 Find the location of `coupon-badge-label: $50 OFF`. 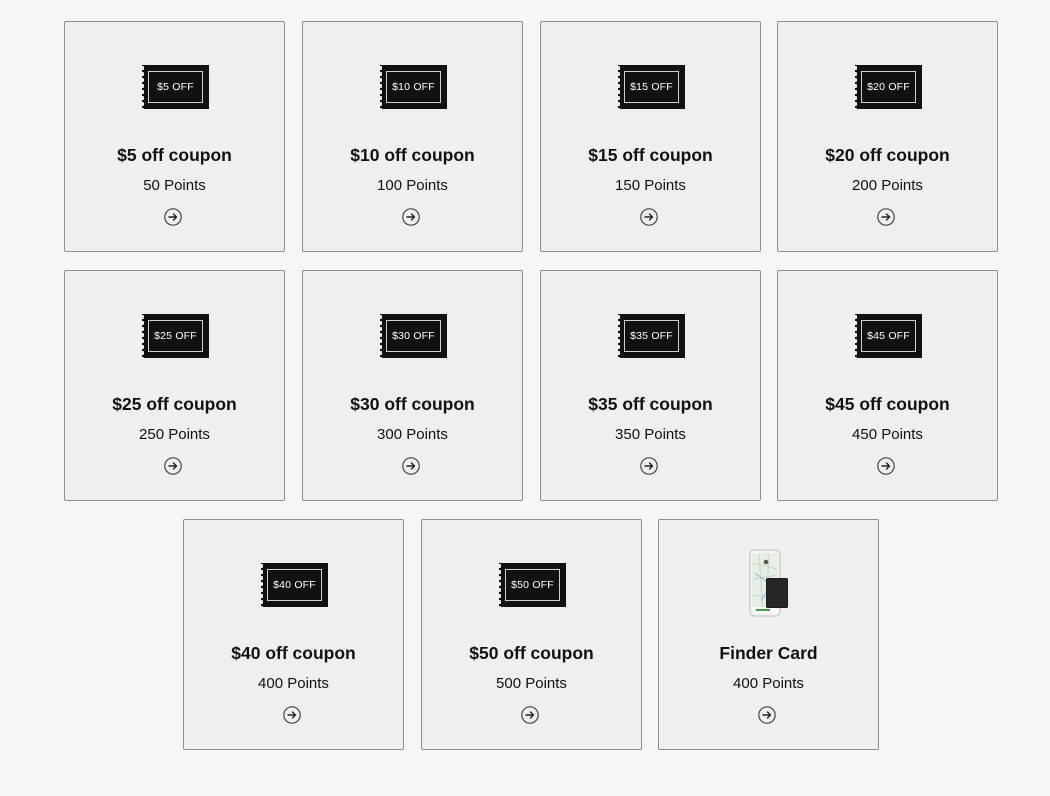

coupon-badge-label: $50 OFF is located at coordinates (532, 585).